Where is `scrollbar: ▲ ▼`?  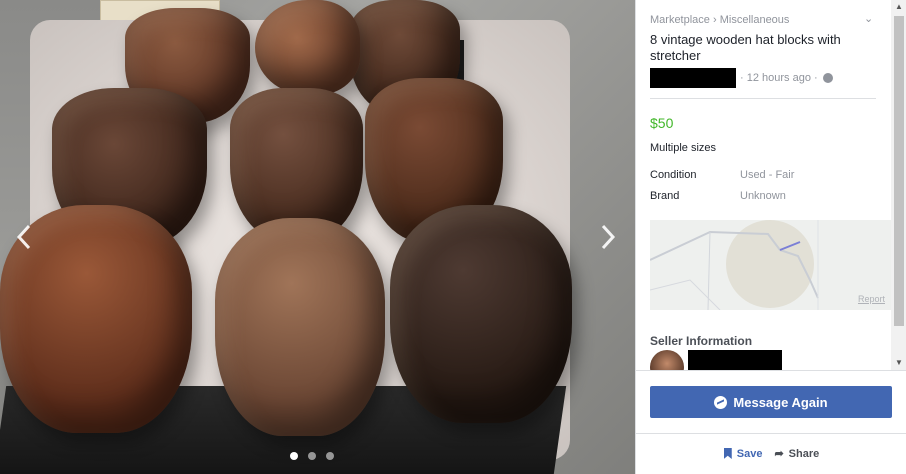
scrollbar: ▲ ▼ is located at coordinates (898, 185).